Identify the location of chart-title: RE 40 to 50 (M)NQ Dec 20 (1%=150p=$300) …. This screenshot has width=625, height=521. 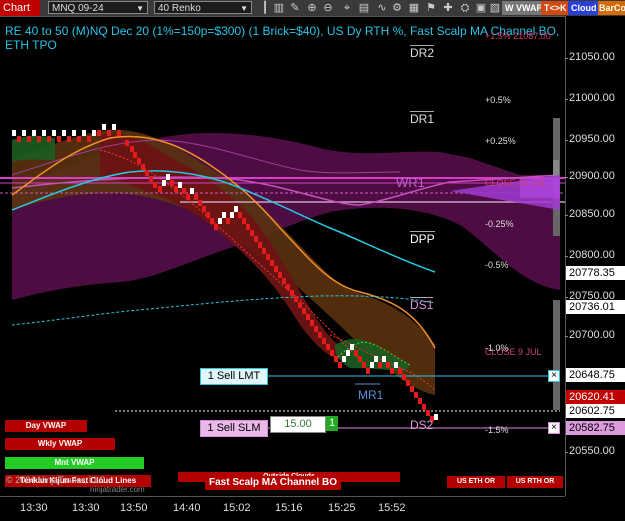
(282, 38).